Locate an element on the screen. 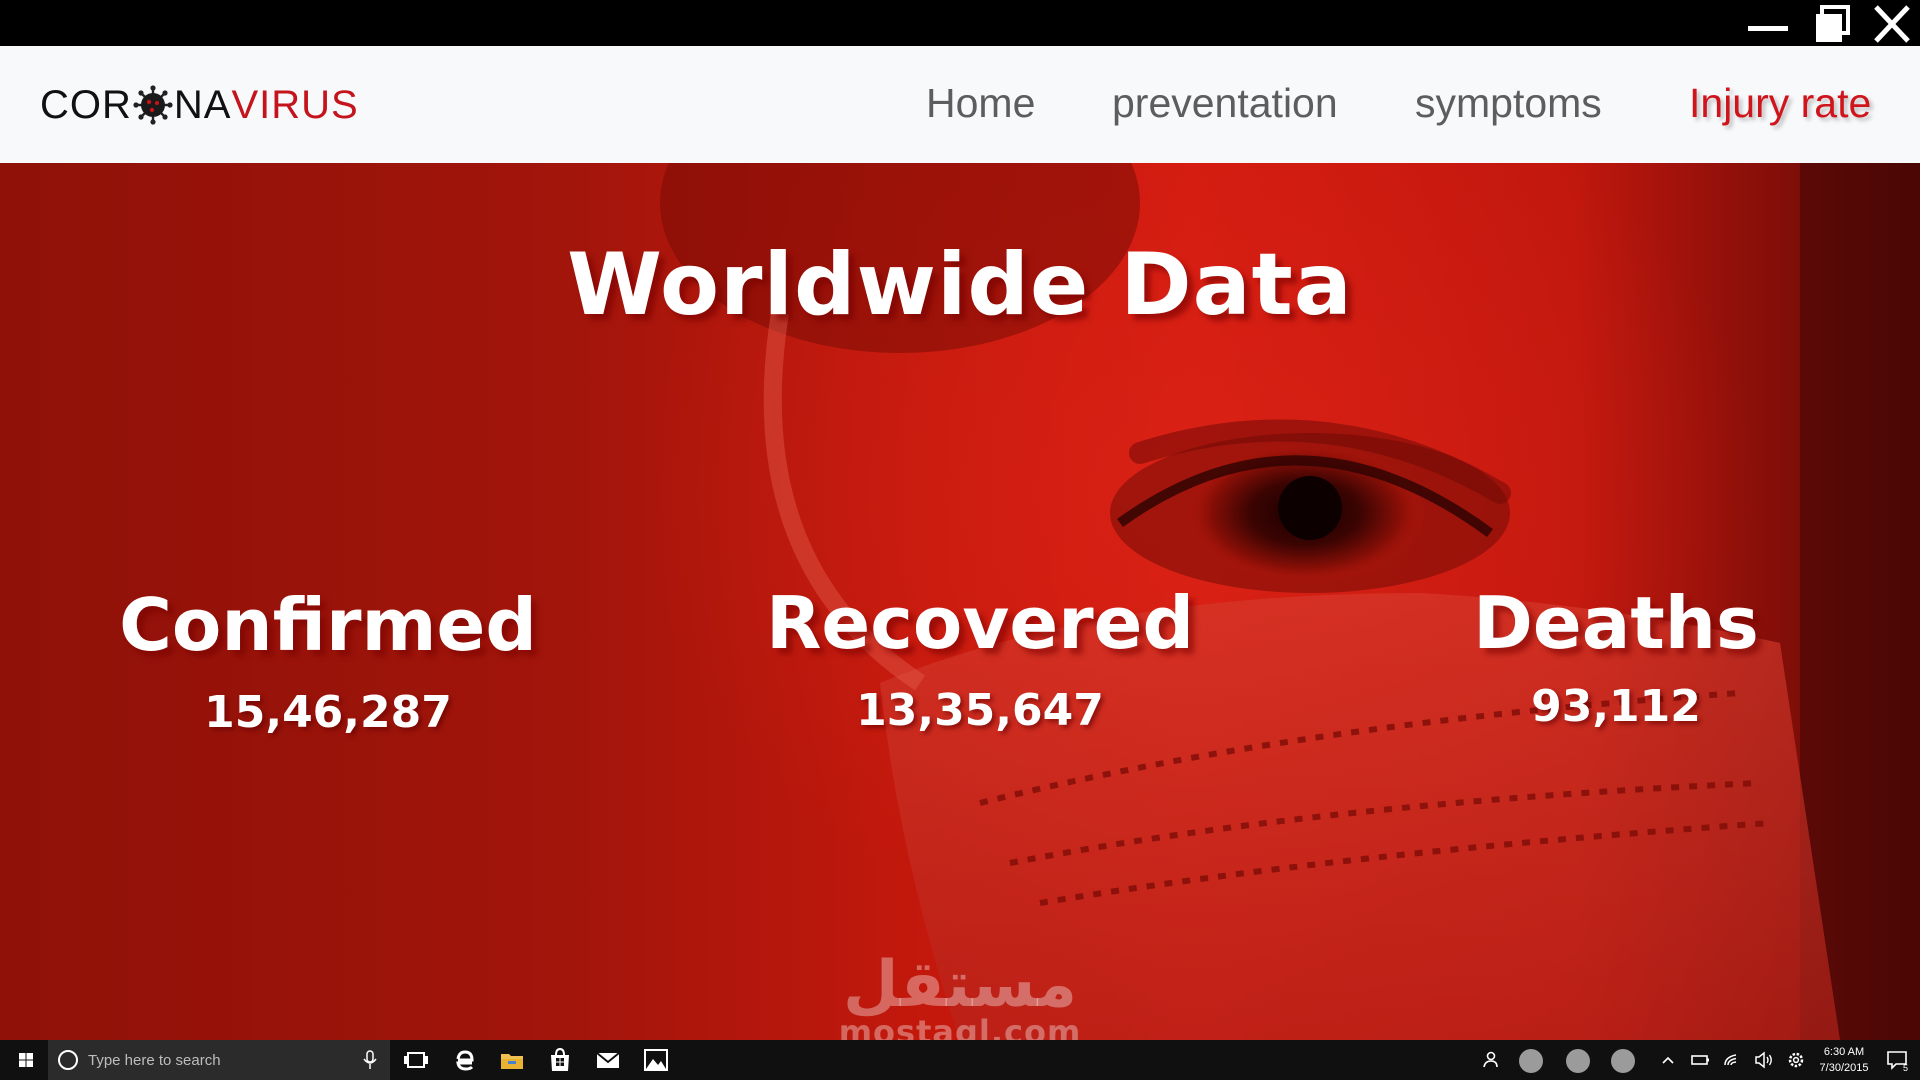  taskbar: Type here to search 6:30 AM 7/30/2015 5 is located at coordinates (960, 1060).